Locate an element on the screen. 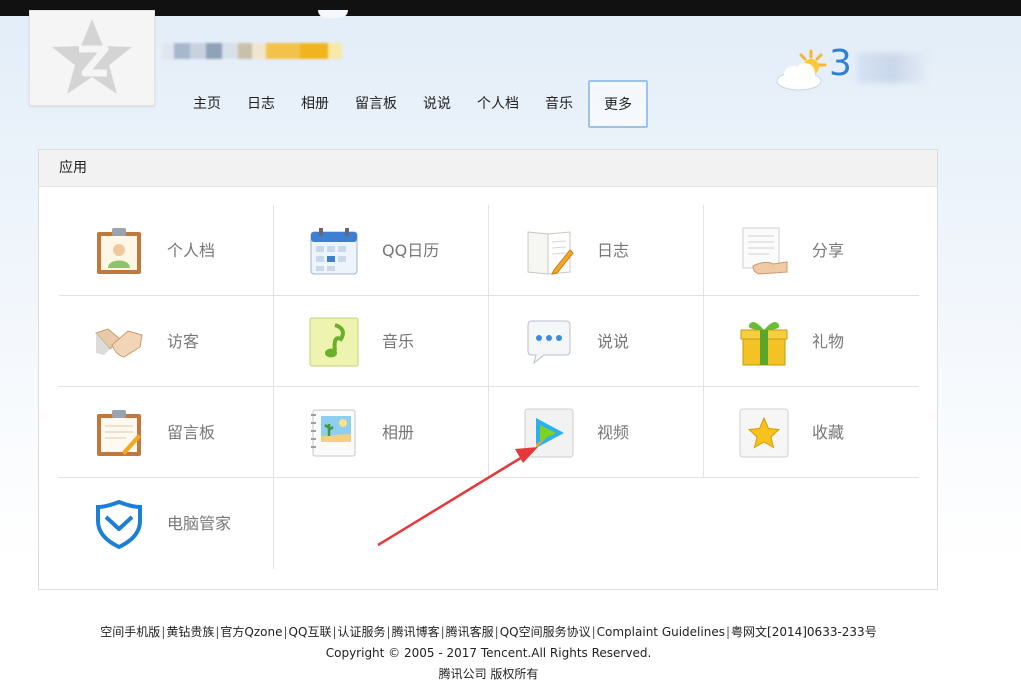 The width and height of the screenshot is (1021, 697). user-name-blurred is located at coordinates (266, 51).